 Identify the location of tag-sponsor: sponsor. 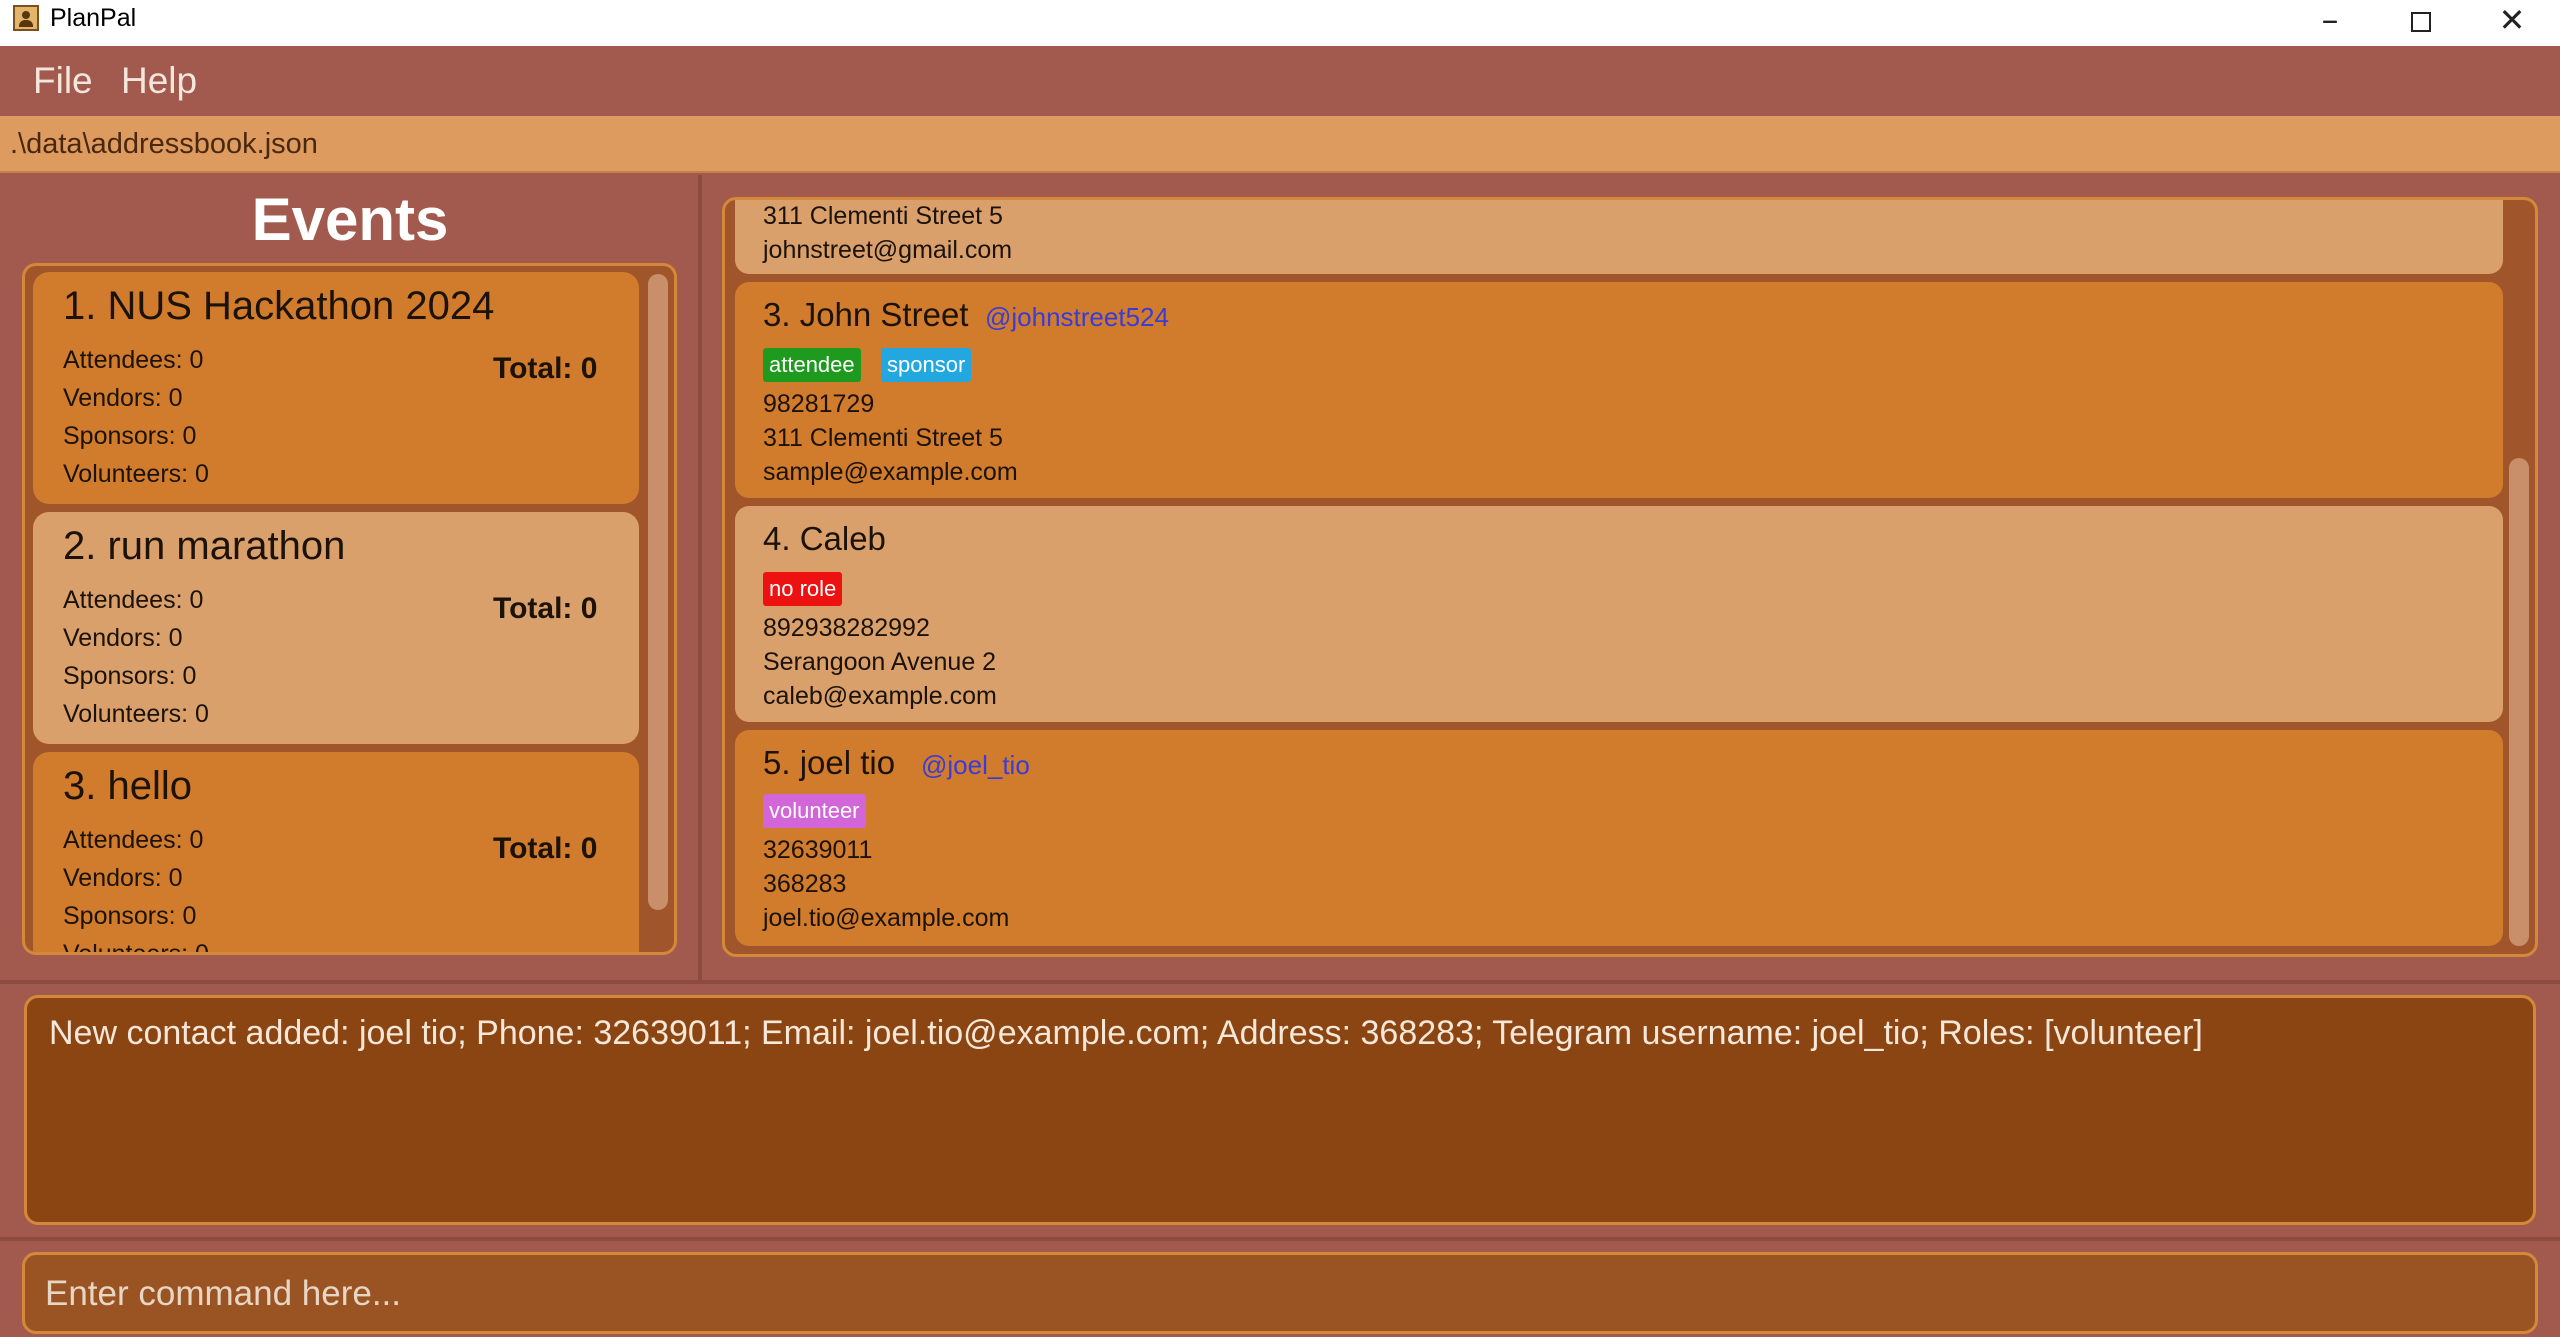
(926, 365).